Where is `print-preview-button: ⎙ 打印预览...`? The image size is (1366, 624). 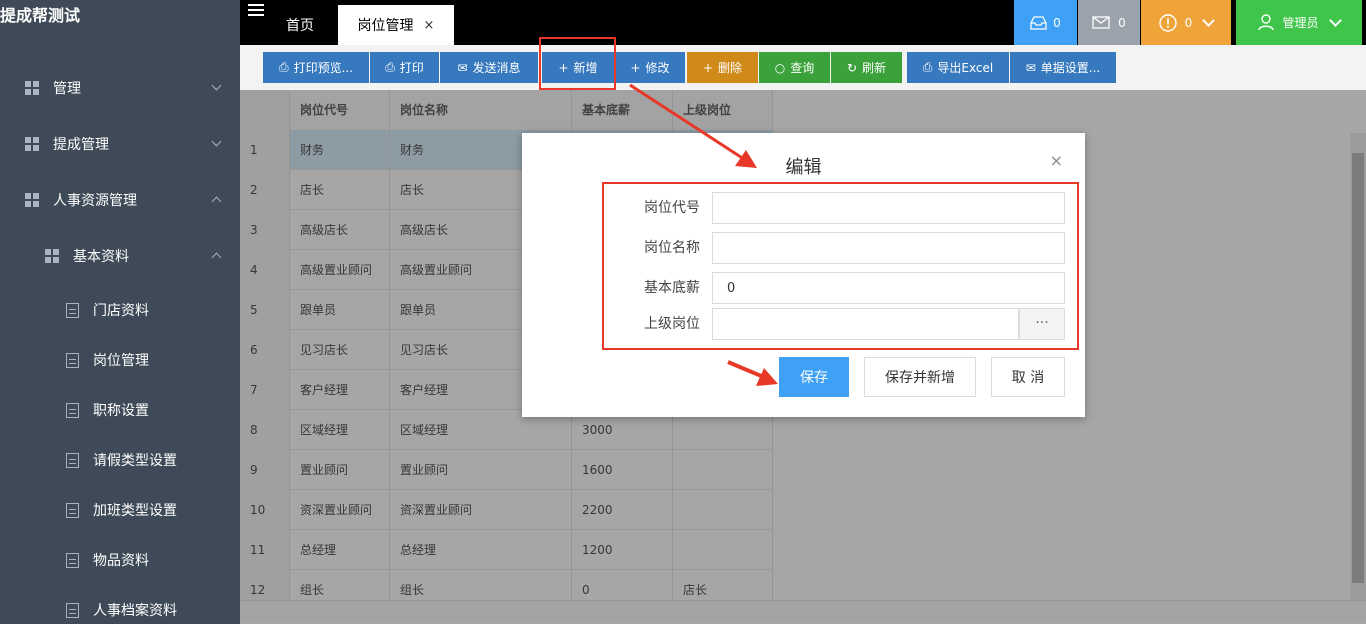
print-preview-button: ⎙ 打印预览... is located at coordinates (316, 67).